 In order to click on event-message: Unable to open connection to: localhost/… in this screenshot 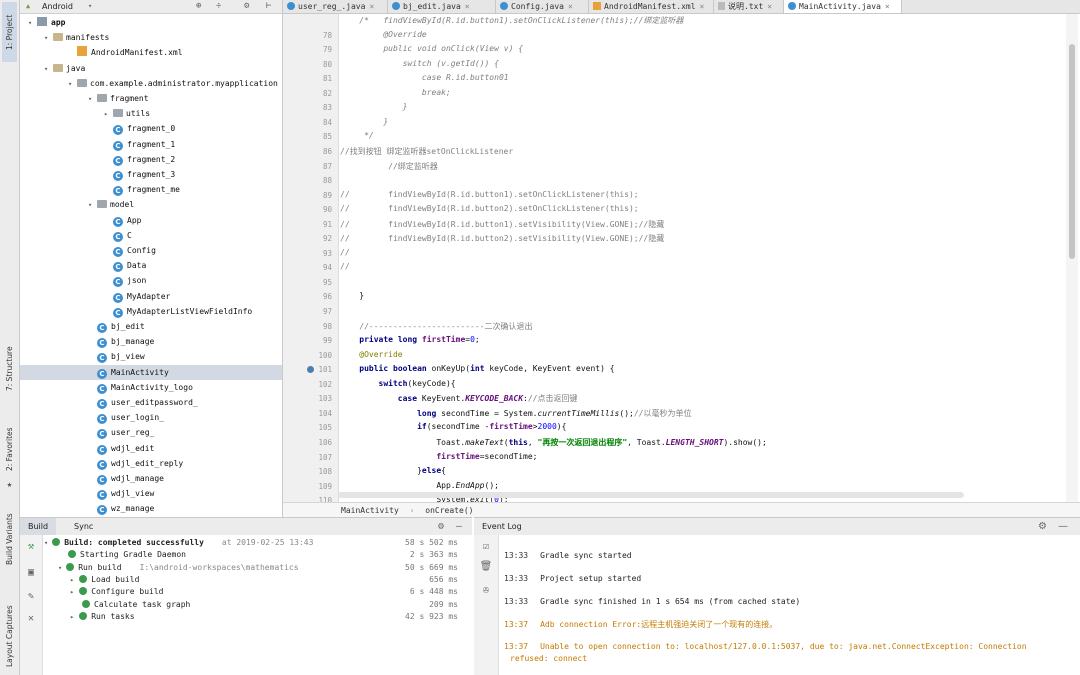, I will do `click(783, 646)`.